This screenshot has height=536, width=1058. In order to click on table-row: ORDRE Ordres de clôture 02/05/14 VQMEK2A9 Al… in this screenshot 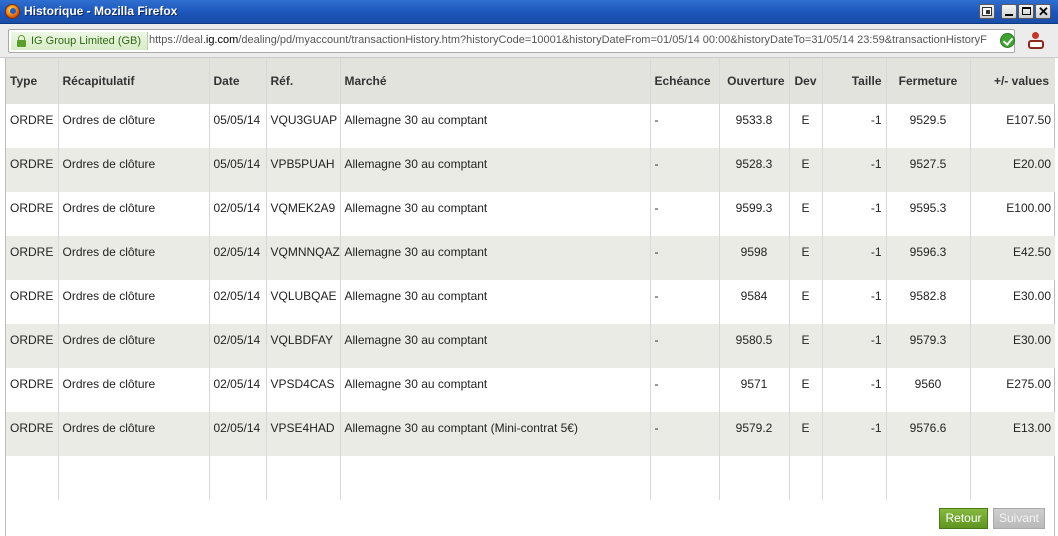, I will do `click(530, 214)`.